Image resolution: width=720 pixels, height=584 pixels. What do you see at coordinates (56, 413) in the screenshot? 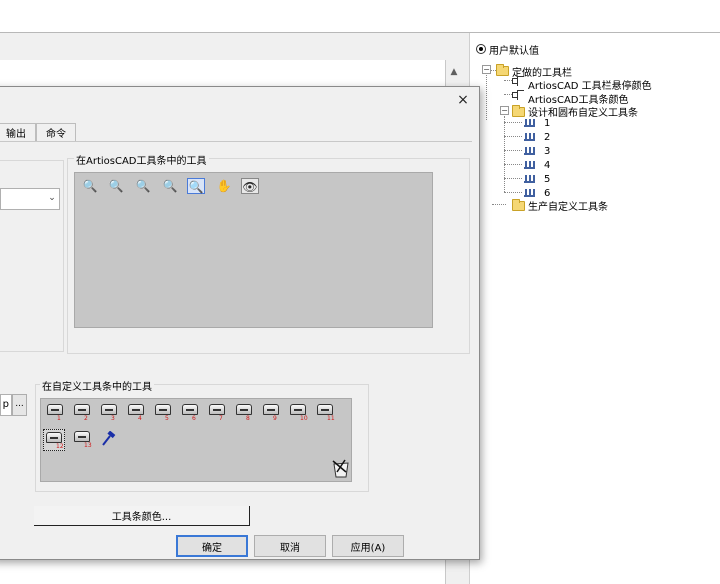
I see `custom-tool-icon: 1` at bounding box center [56, 413].